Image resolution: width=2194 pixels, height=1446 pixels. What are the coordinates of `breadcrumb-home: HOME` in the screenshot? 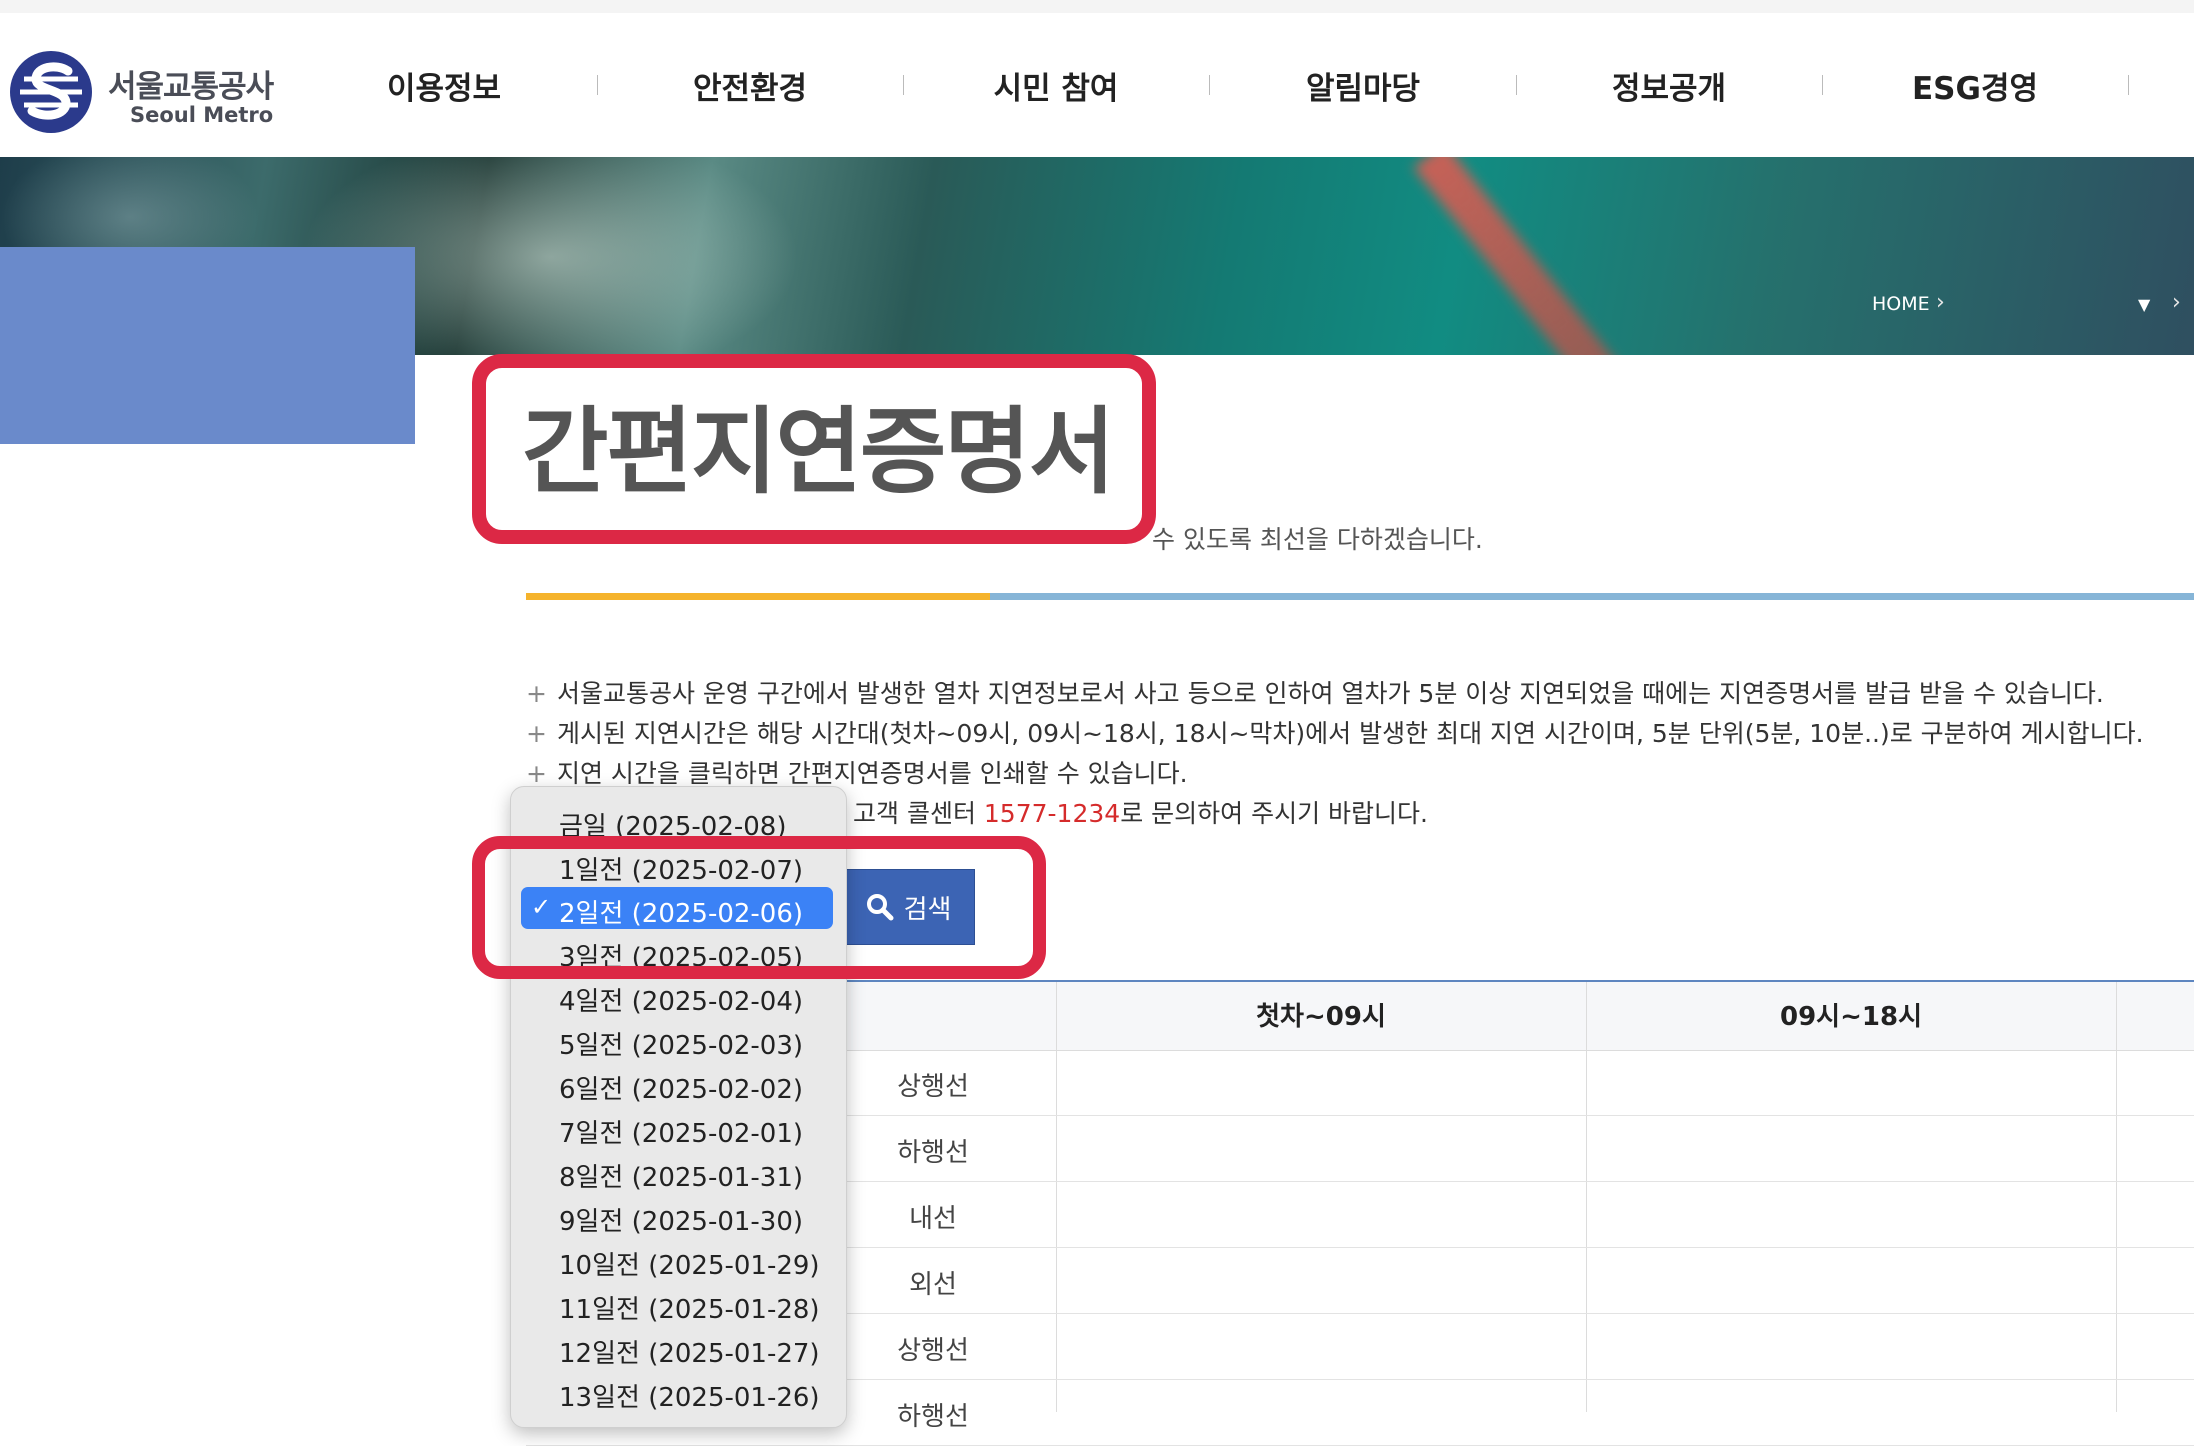 It's located at (1901, 304).